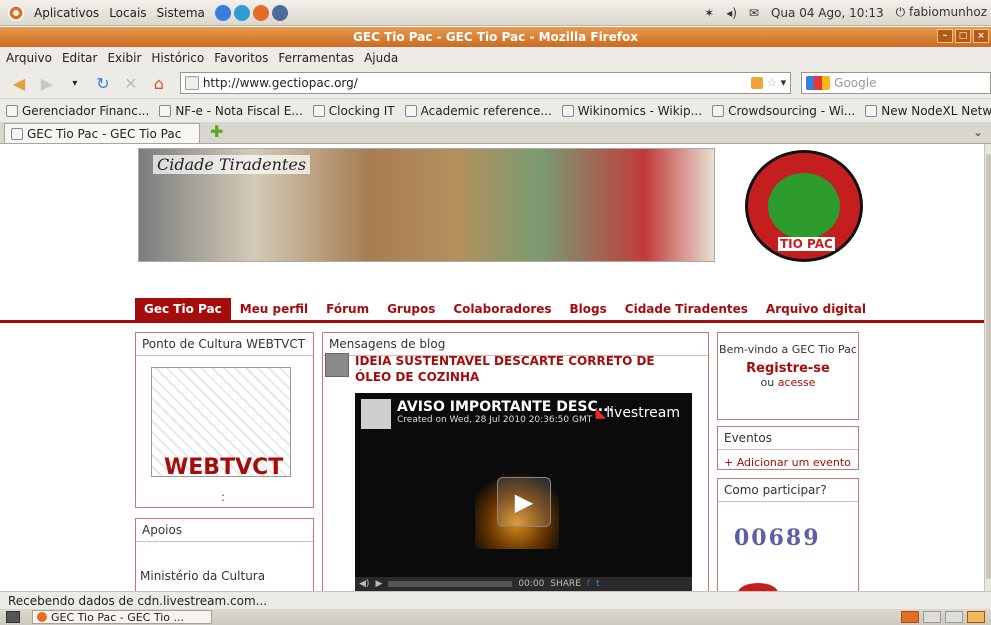  I want to click on menu-aplicativos: Aplicativos, so click(66, 13).